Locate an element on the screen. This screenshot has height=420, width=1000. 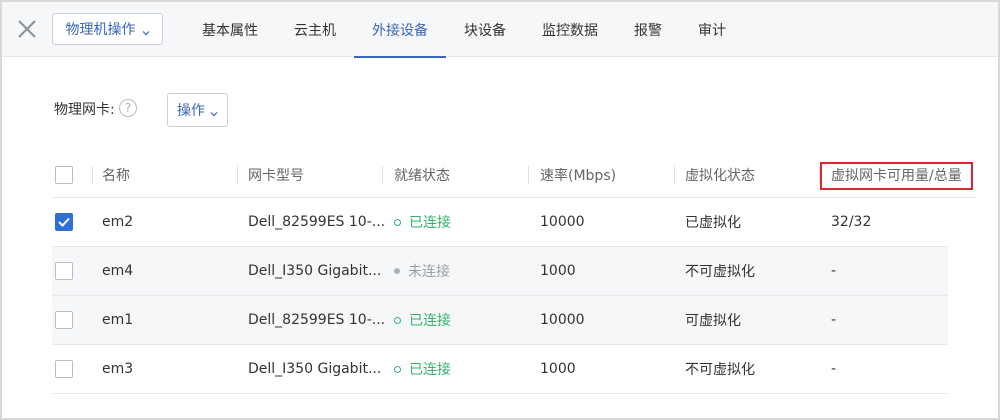
tab-label: 块设备 is located at coordinates (485, 30).